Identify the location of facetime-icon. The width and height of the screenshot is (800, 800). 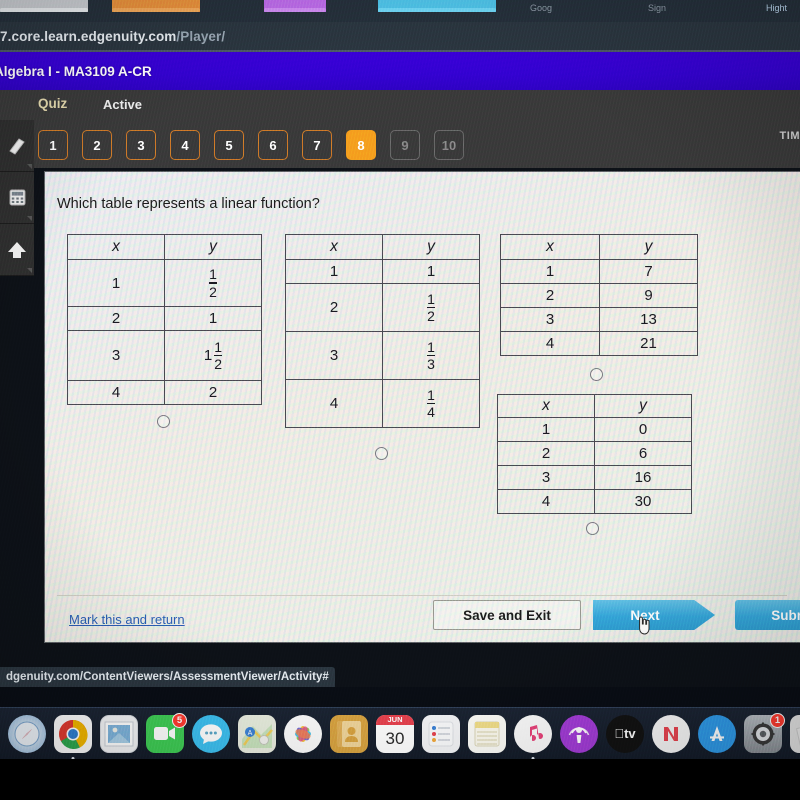
(164, 733).